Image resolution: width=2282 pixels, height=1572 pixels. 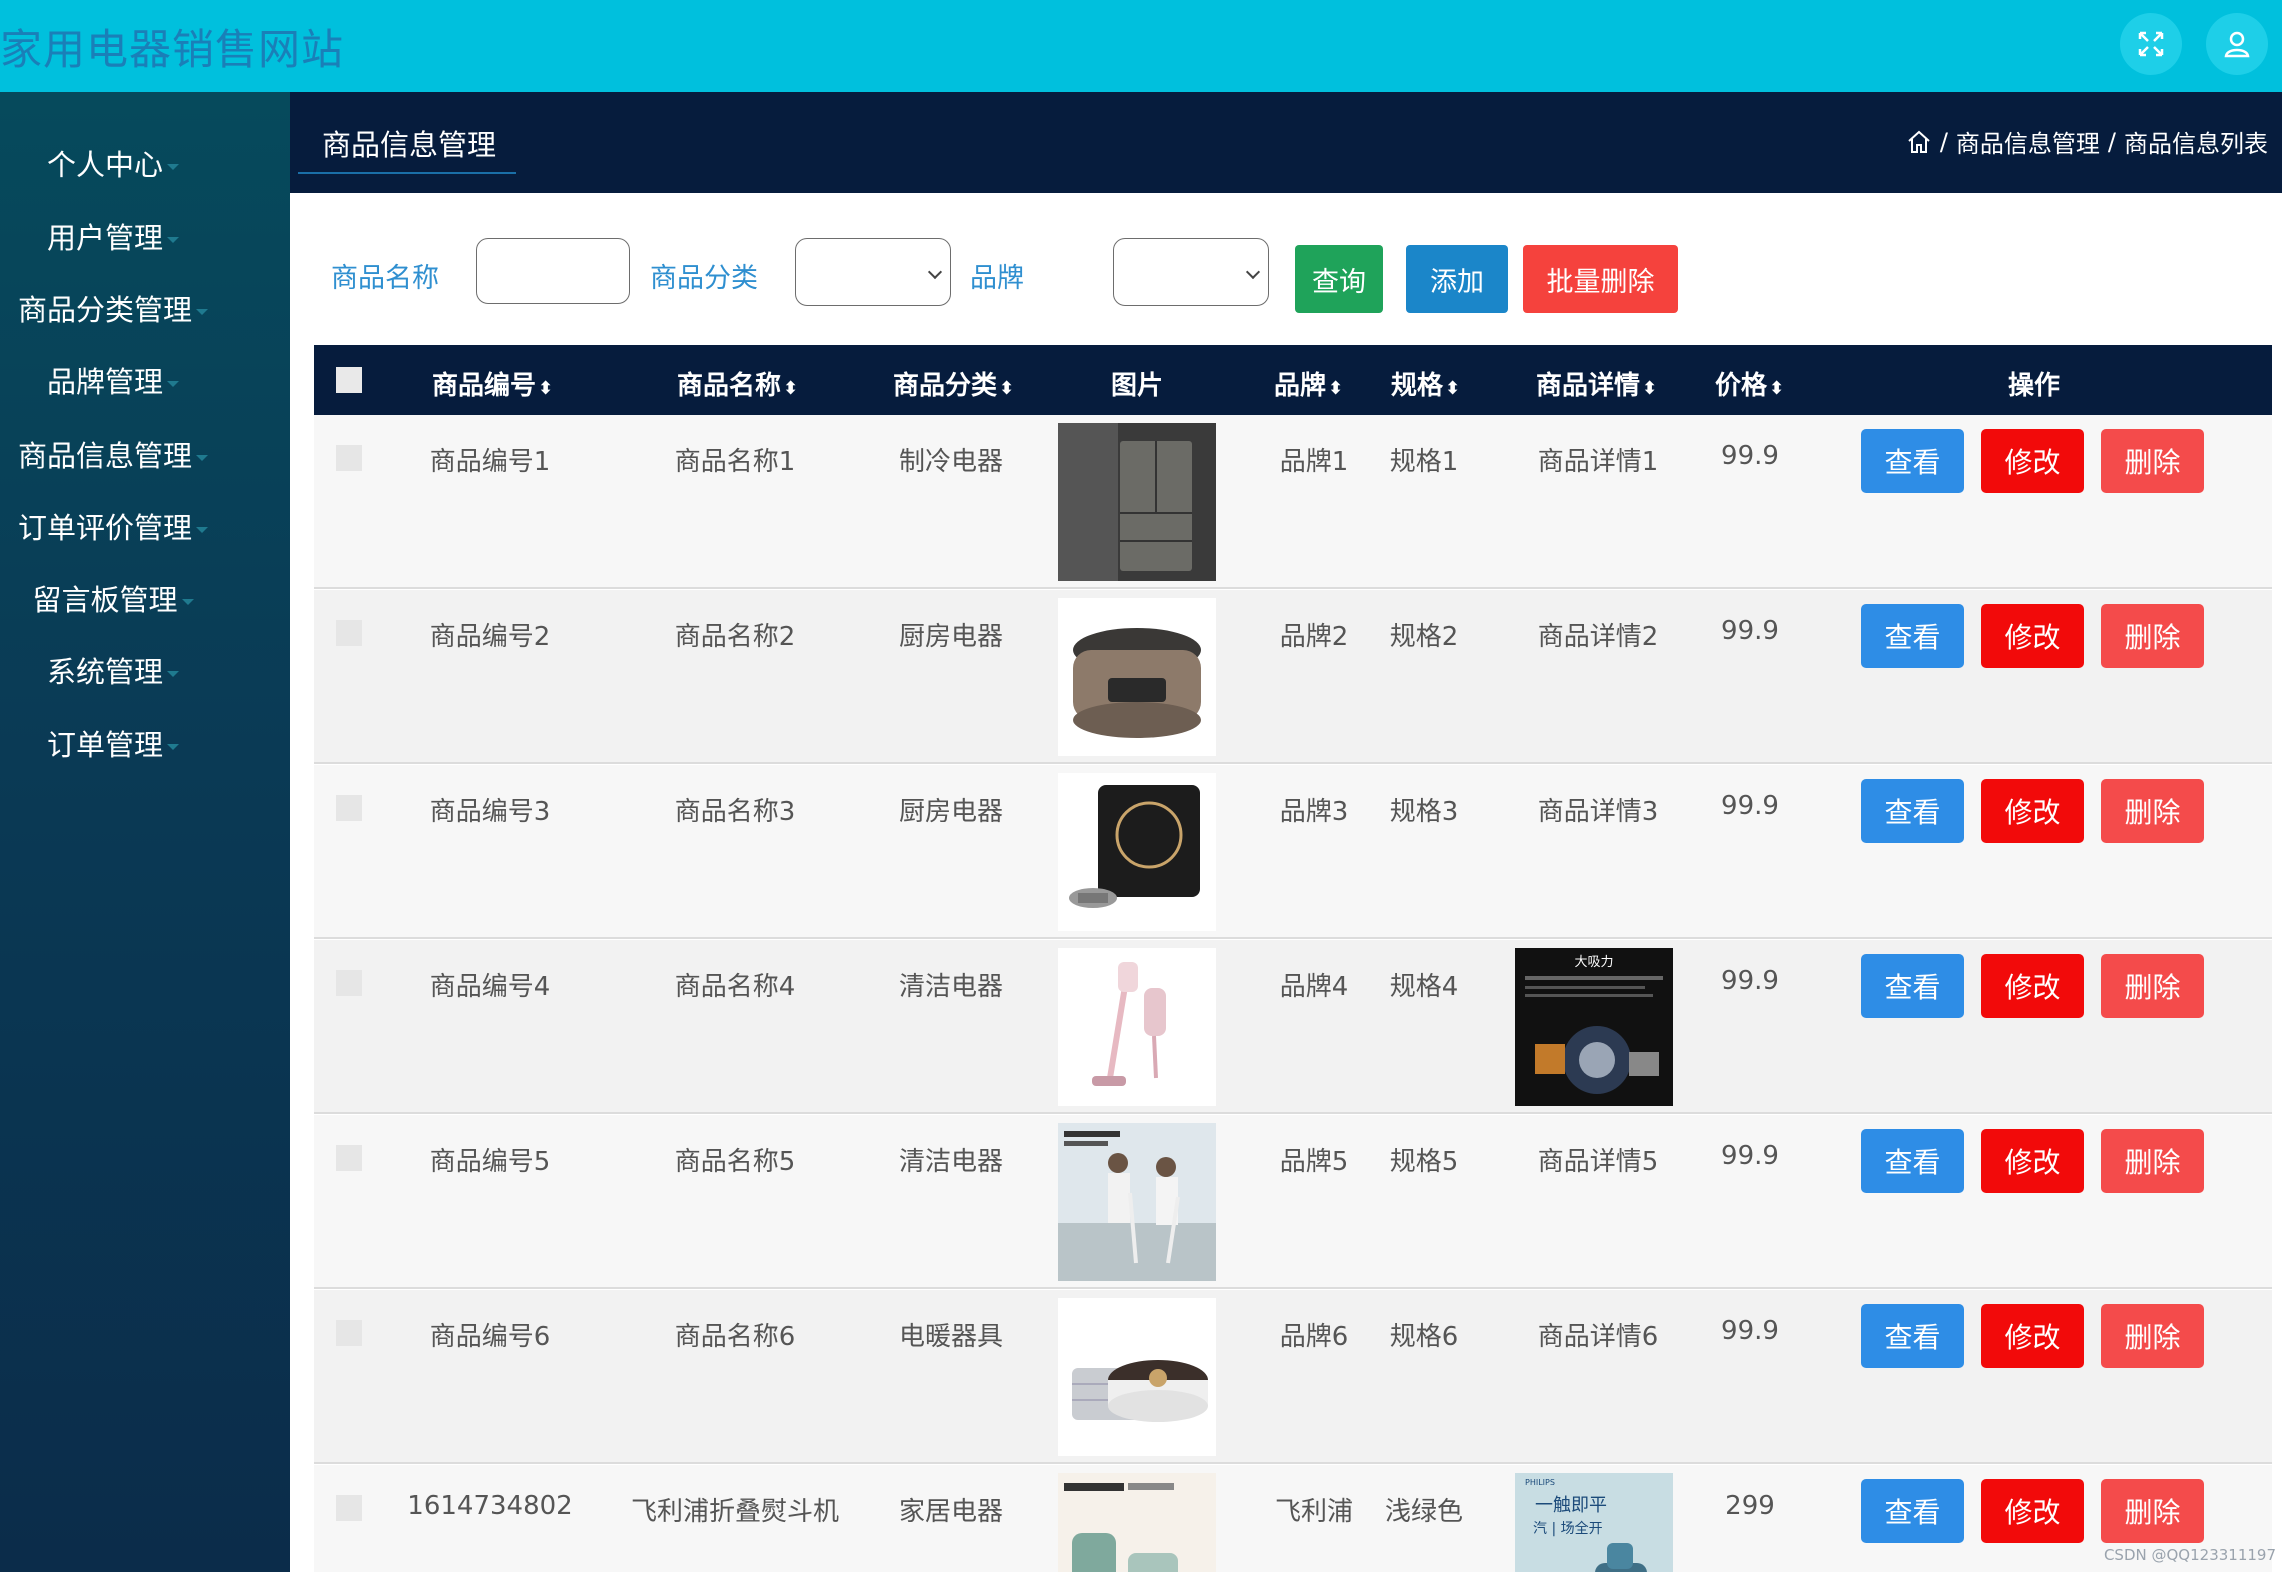 I want to click on svg-text: PHILIPS, so click(x=1540, y=1482).